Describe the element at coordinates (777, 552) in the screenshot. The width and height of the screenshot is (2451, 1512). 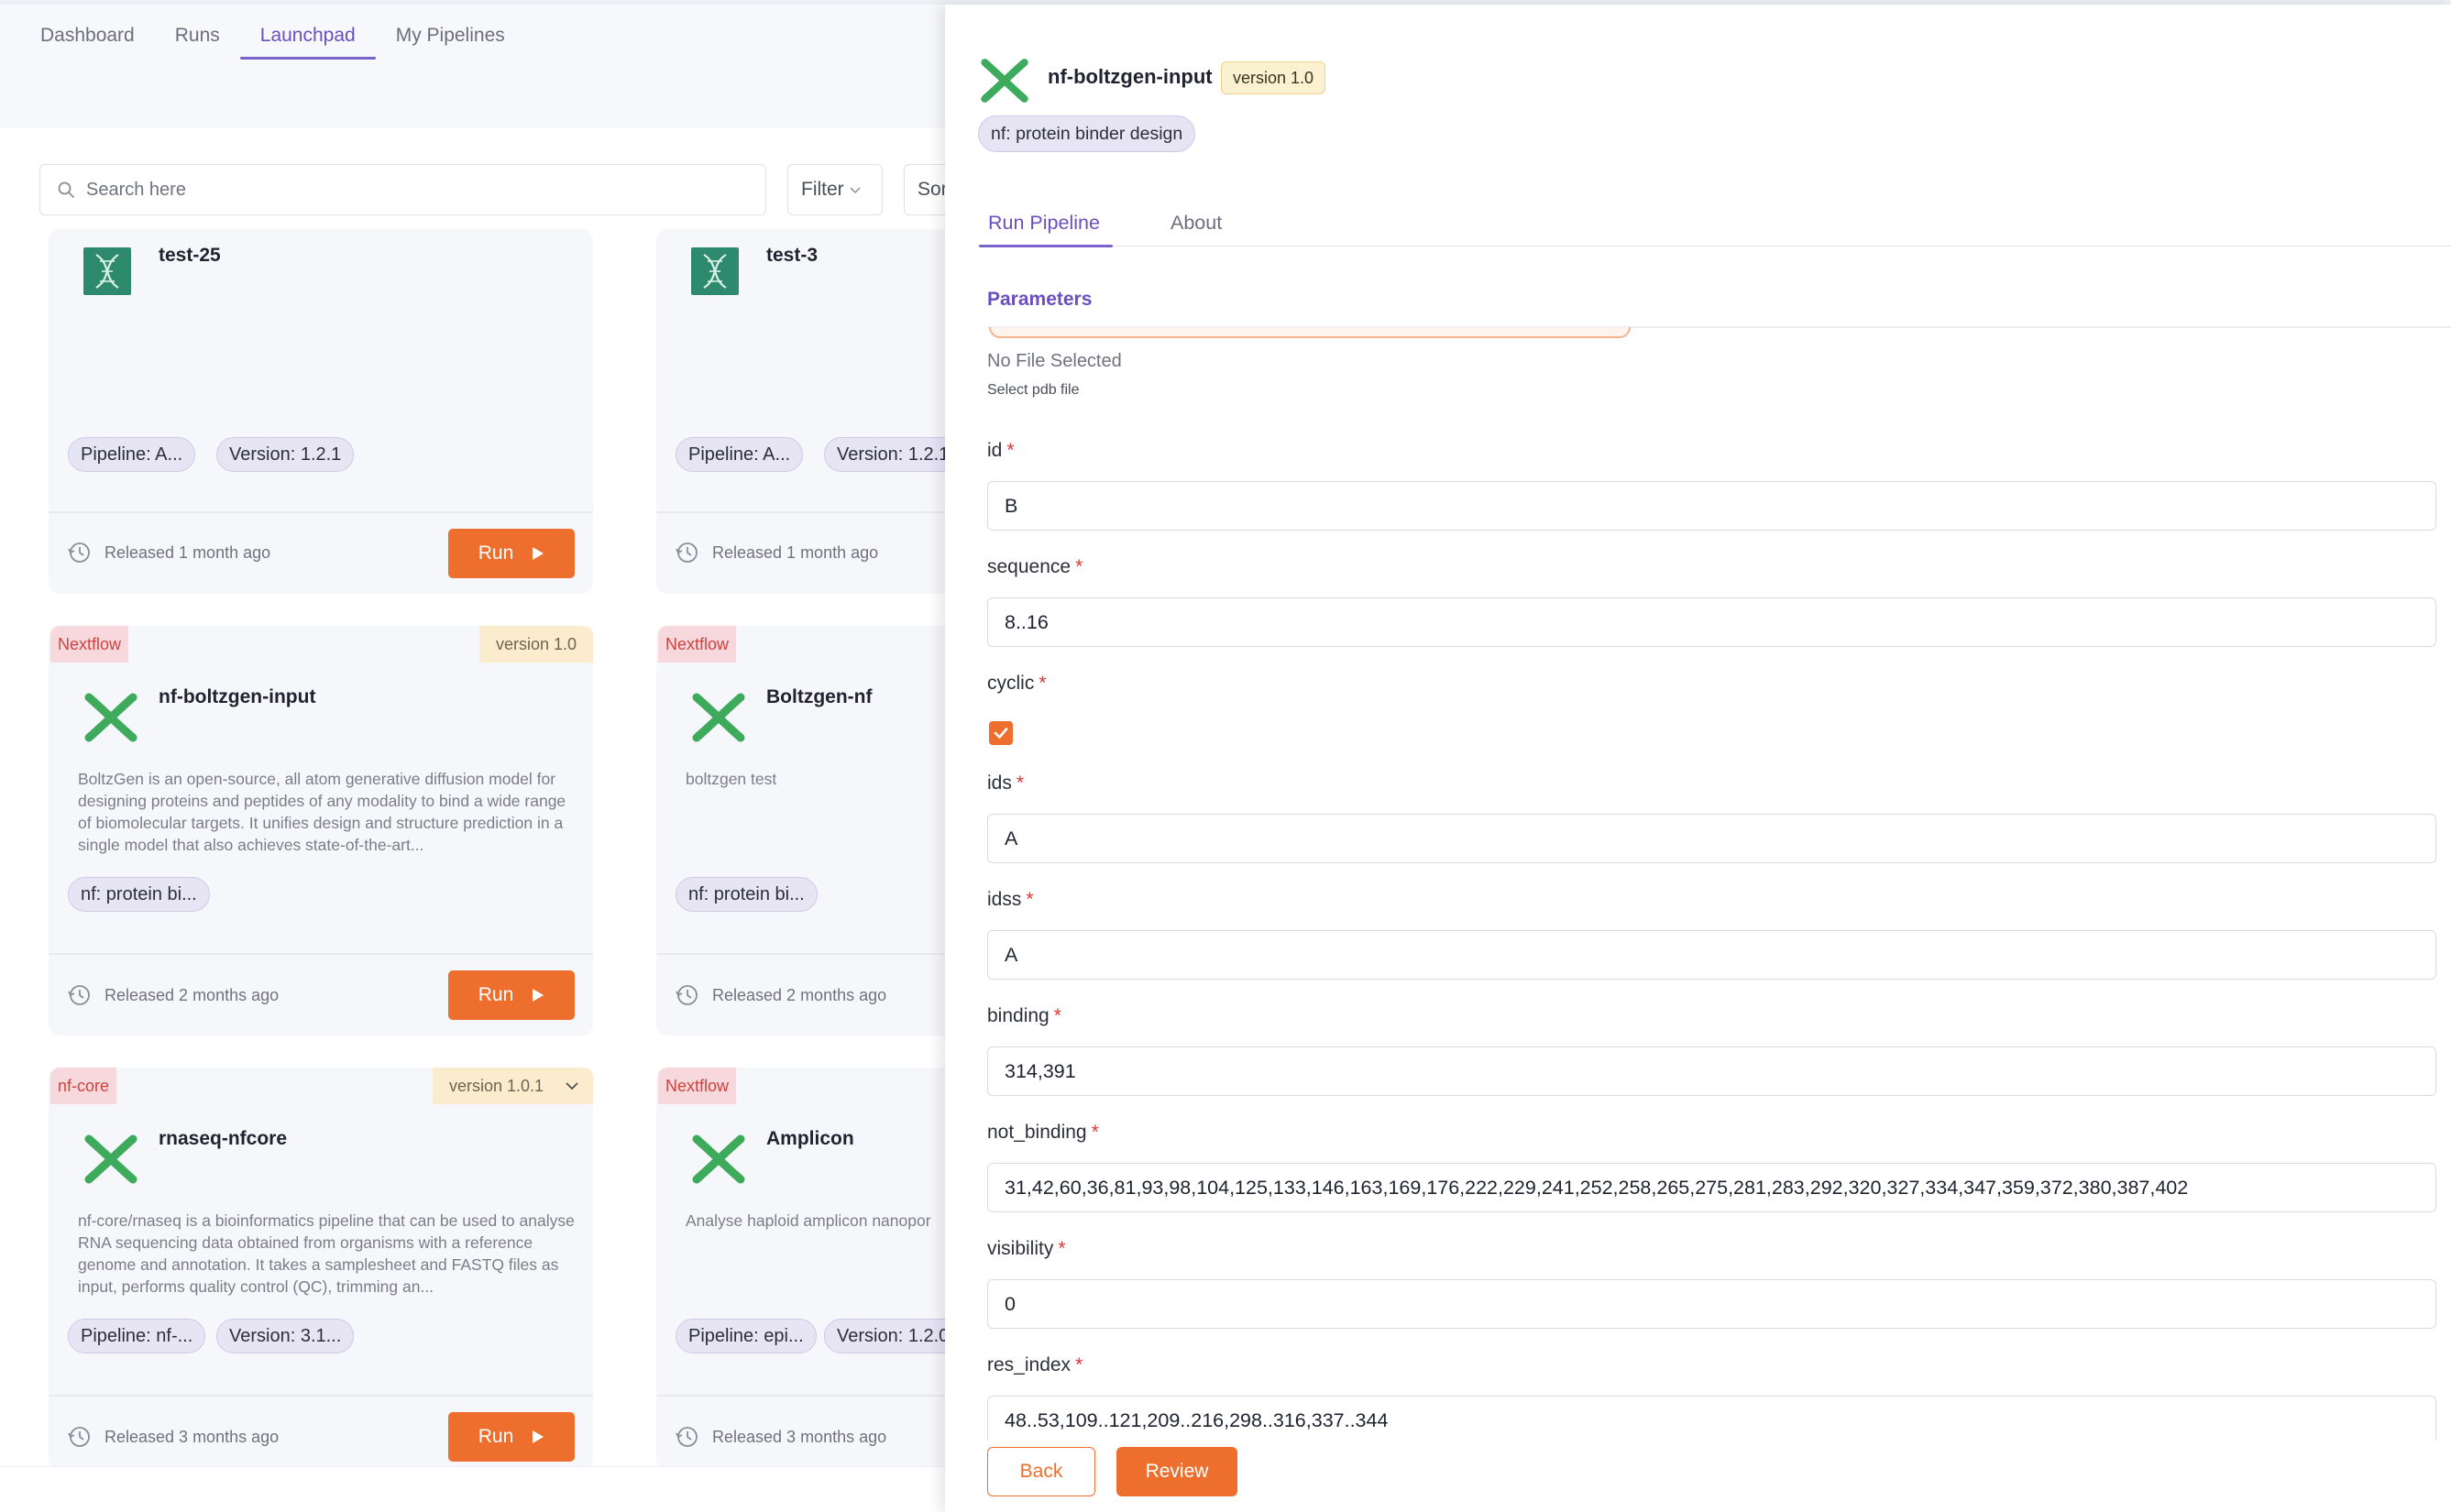
I see `release-info: Released 1 month ago` at that location.